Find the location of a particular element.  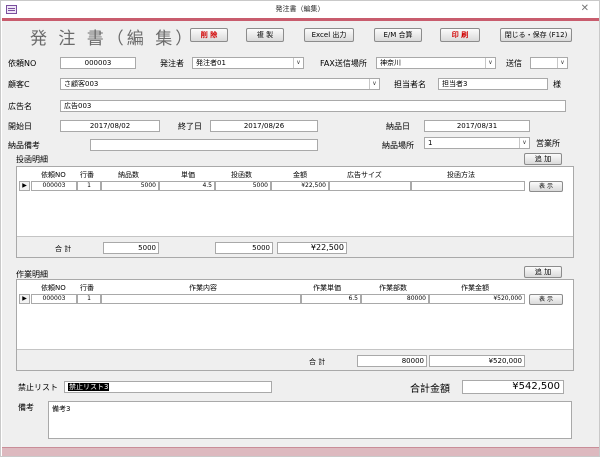

delivery-note-label: 納品備考 is located at coordinates (24, 145).